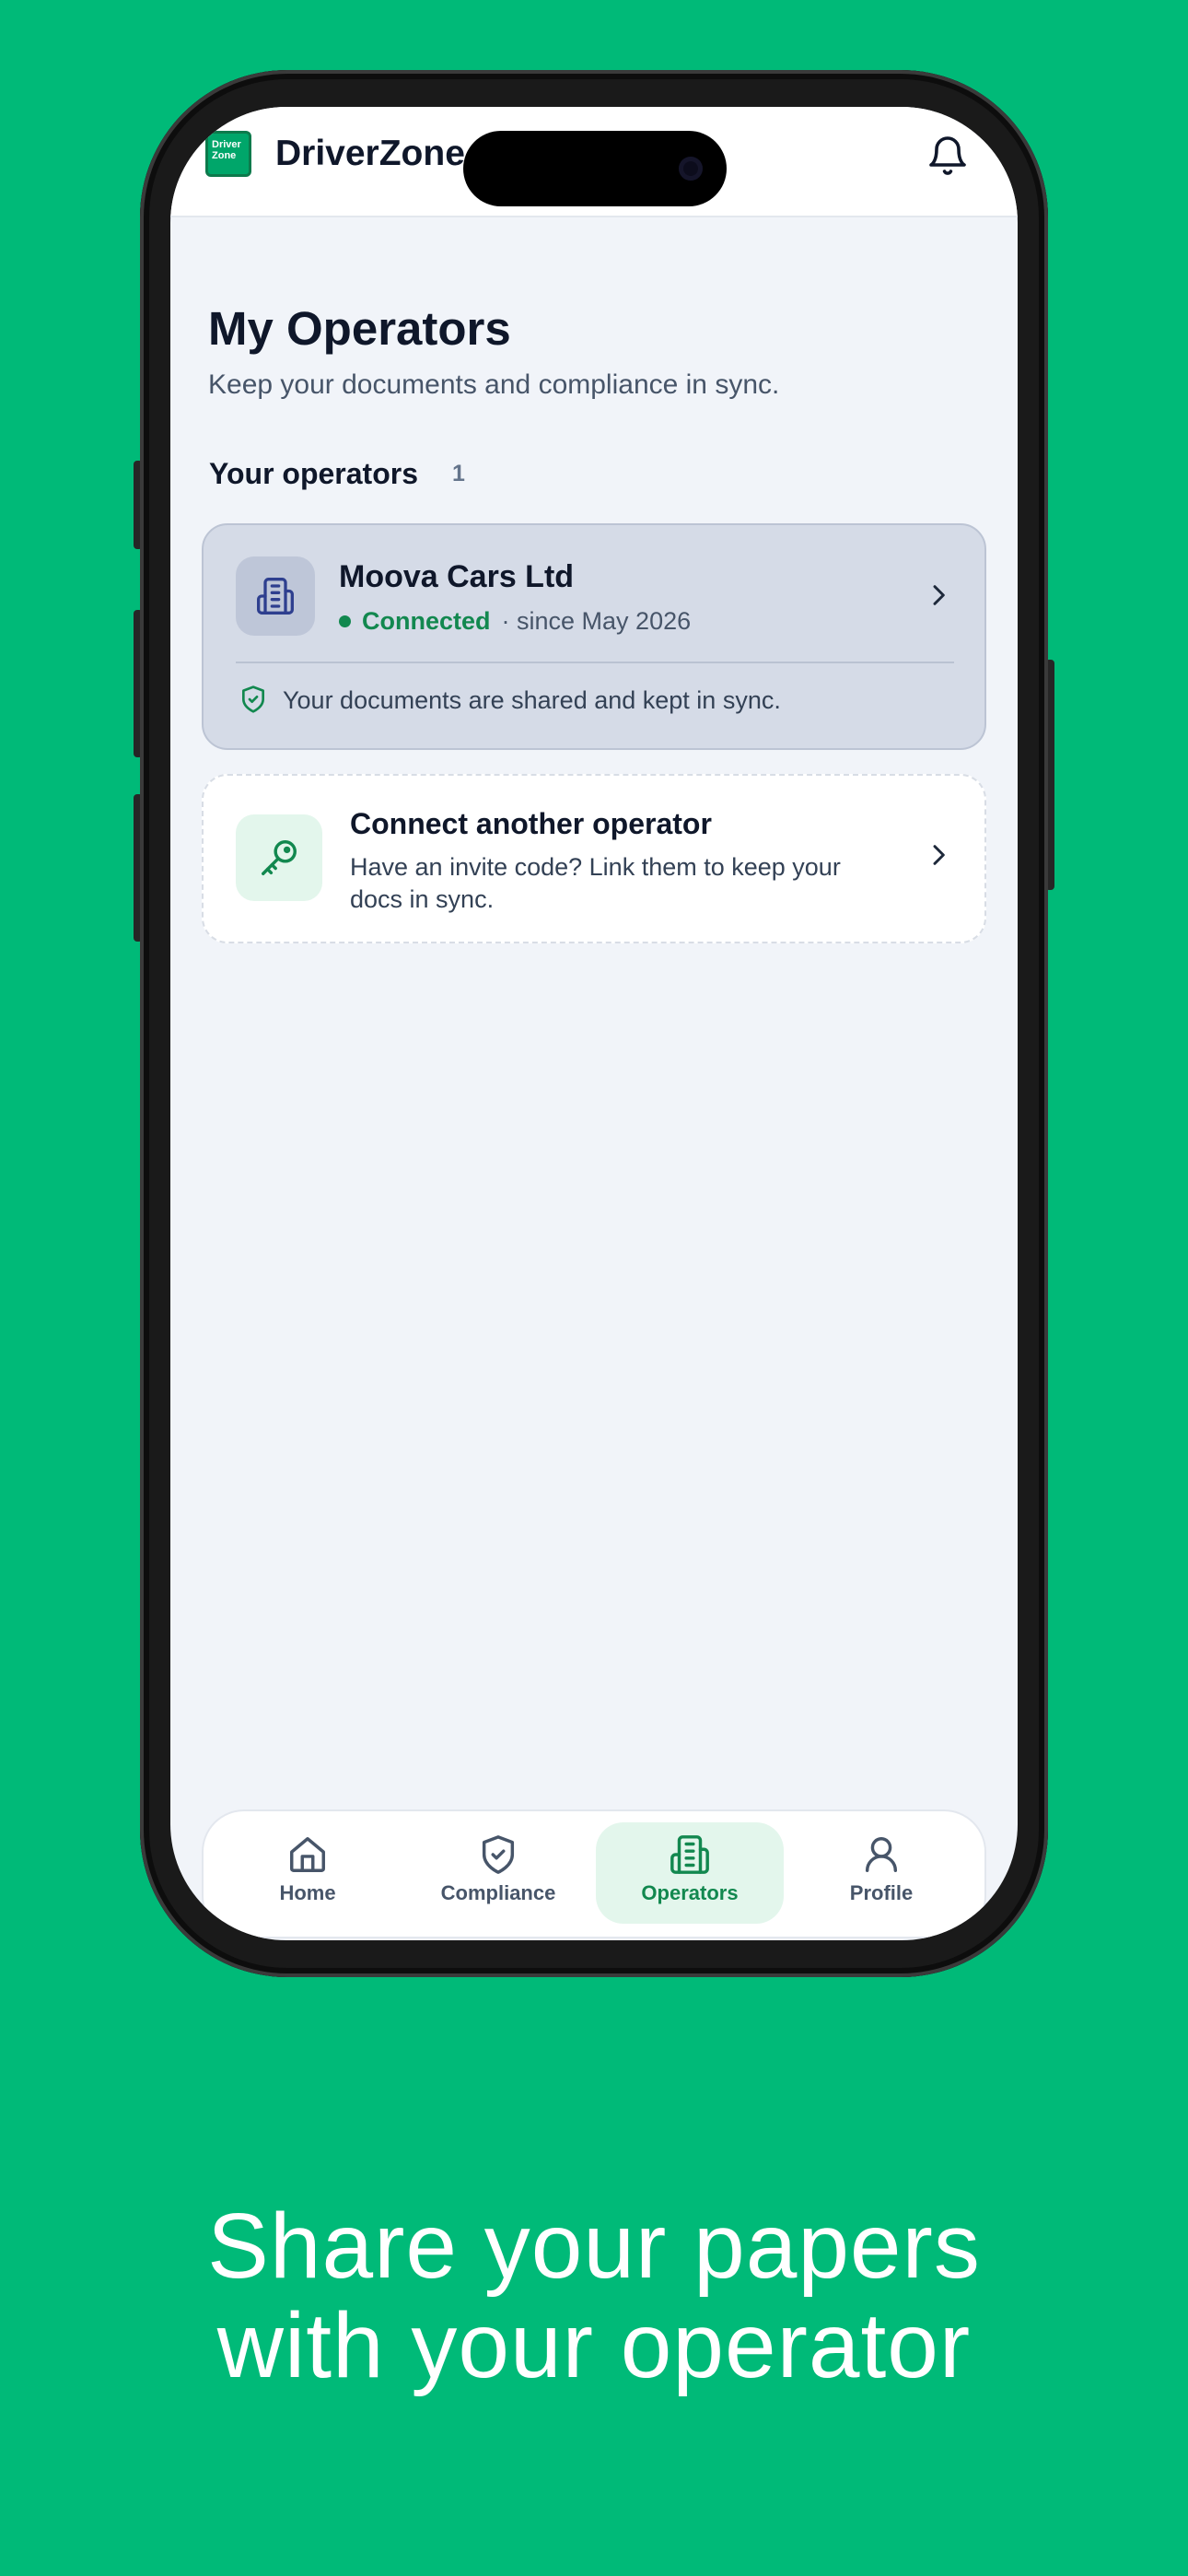  I want to click on nav-item-compliance: Compliance, so click(498, 1873).